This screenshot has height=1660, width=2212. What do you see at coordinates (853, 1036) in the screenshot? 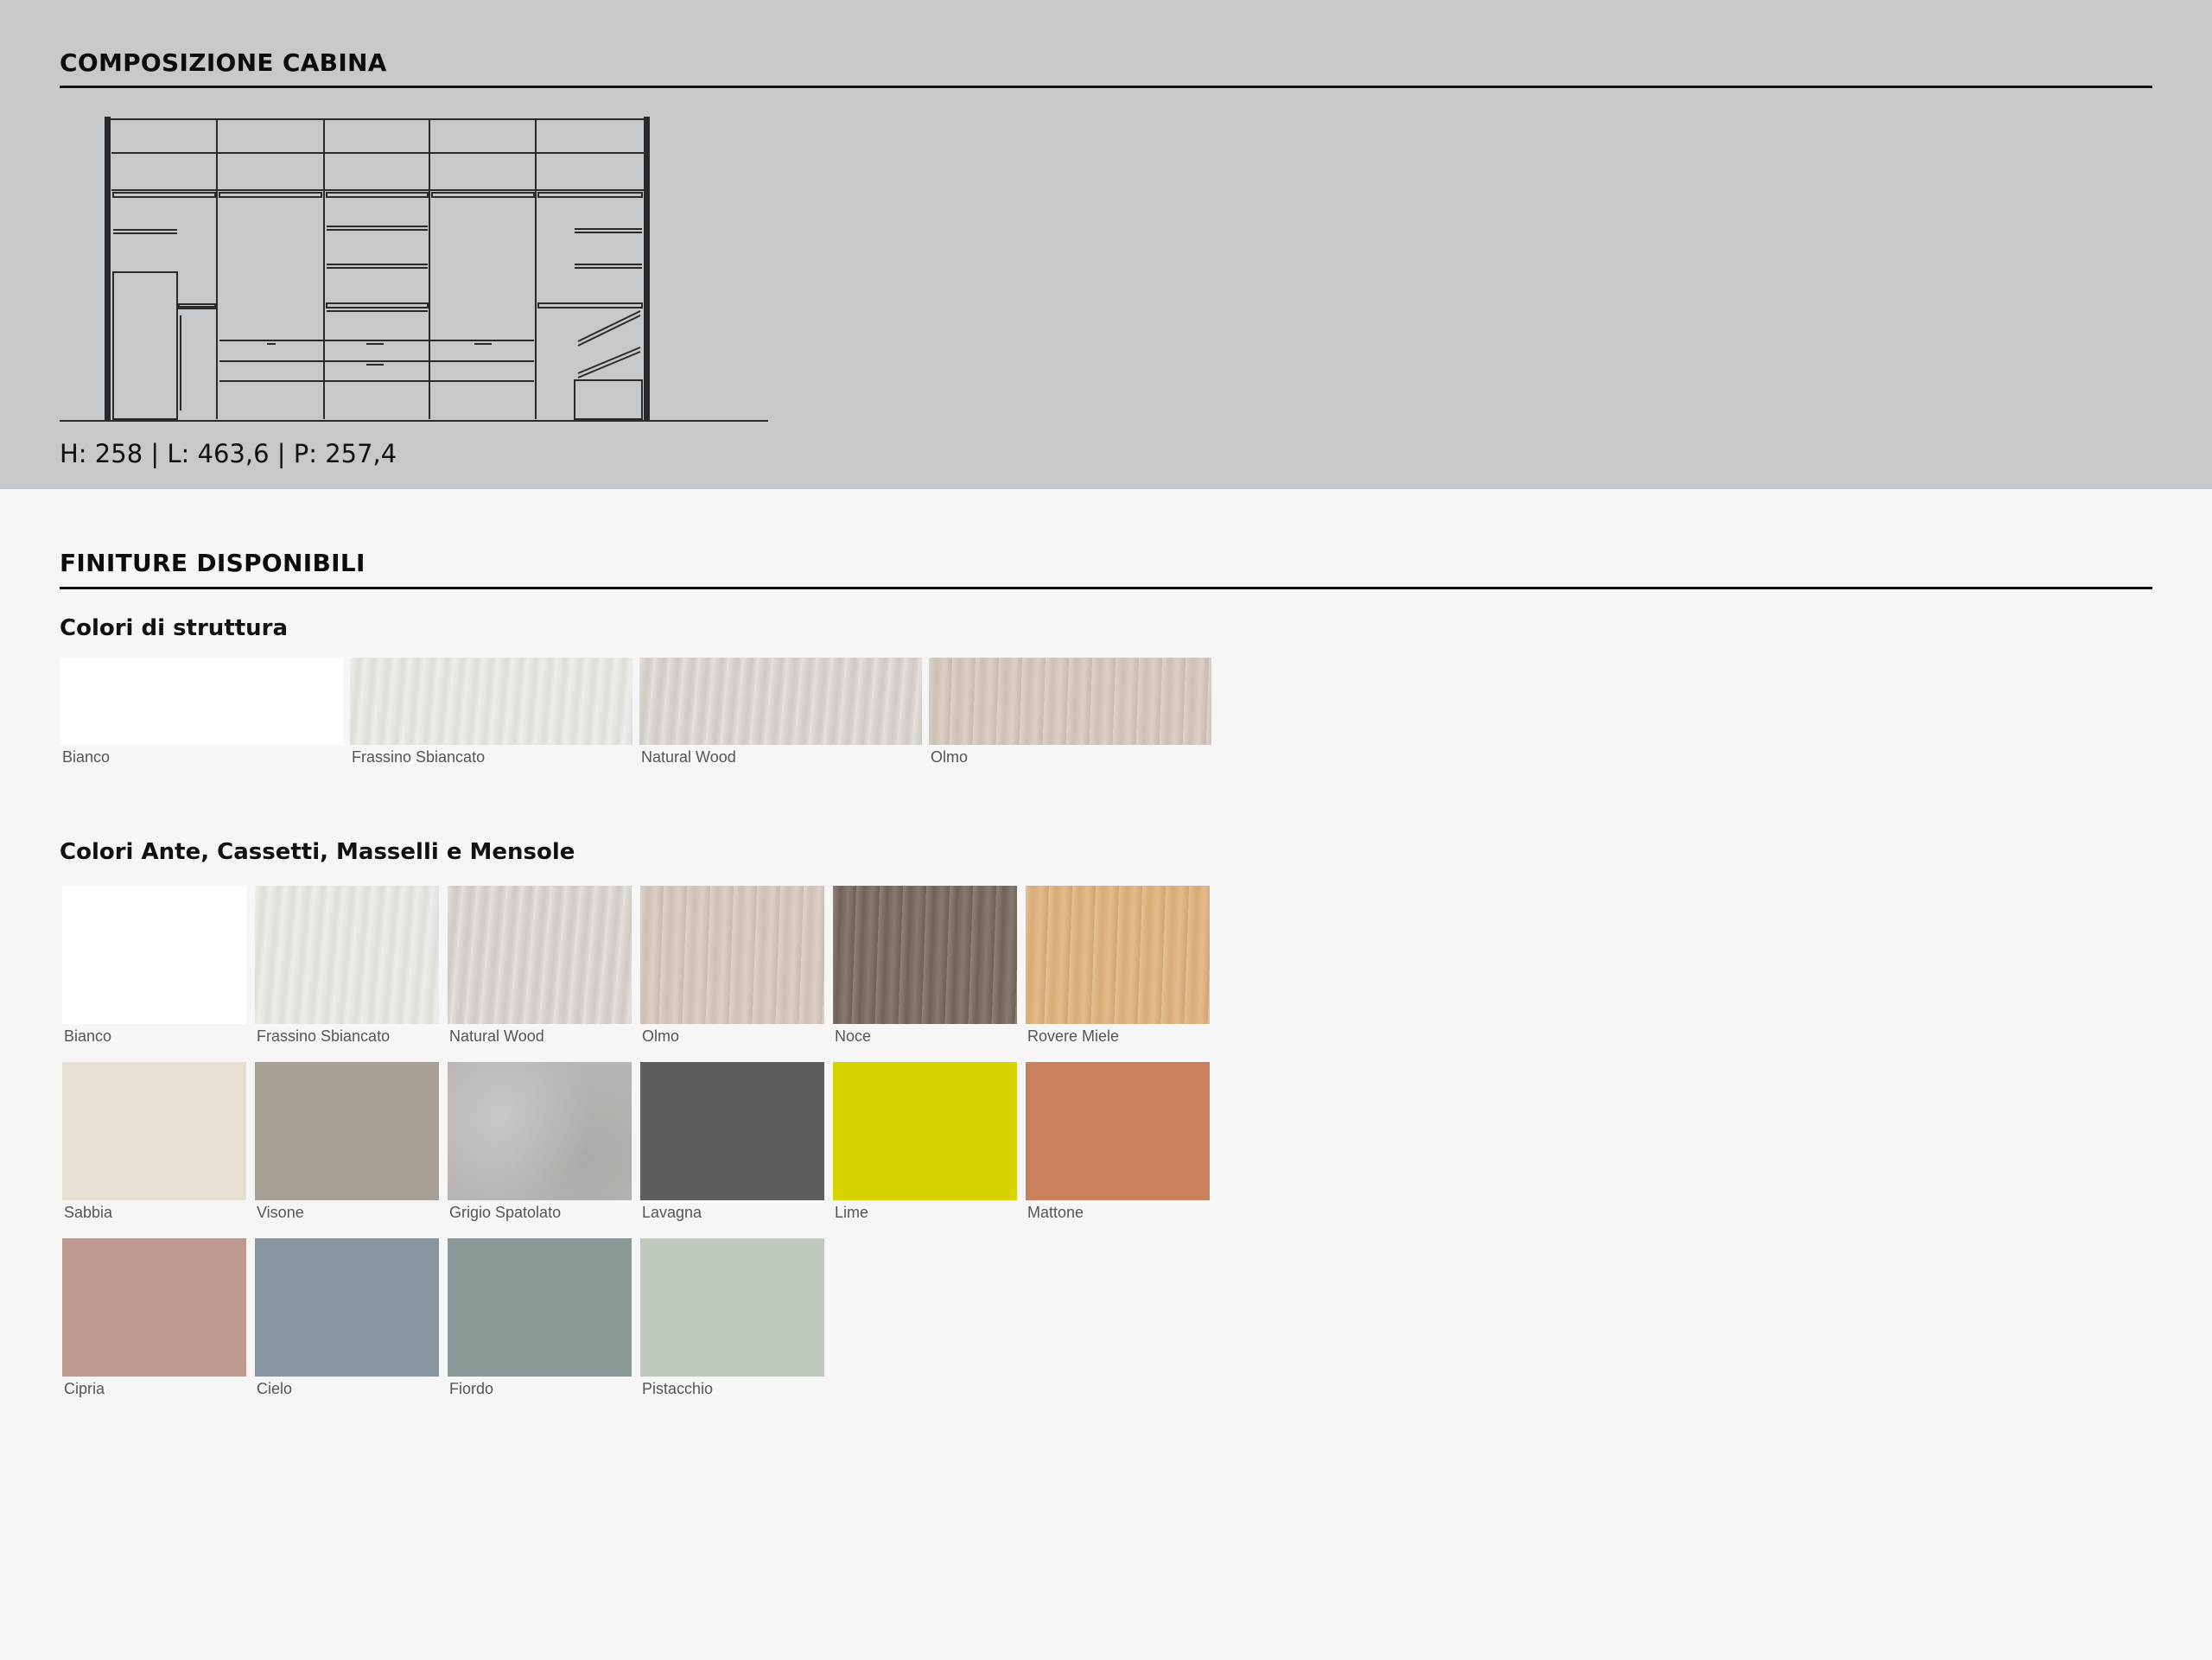
I see `swatch-label: Noce` at bounding box center [853, 1036].